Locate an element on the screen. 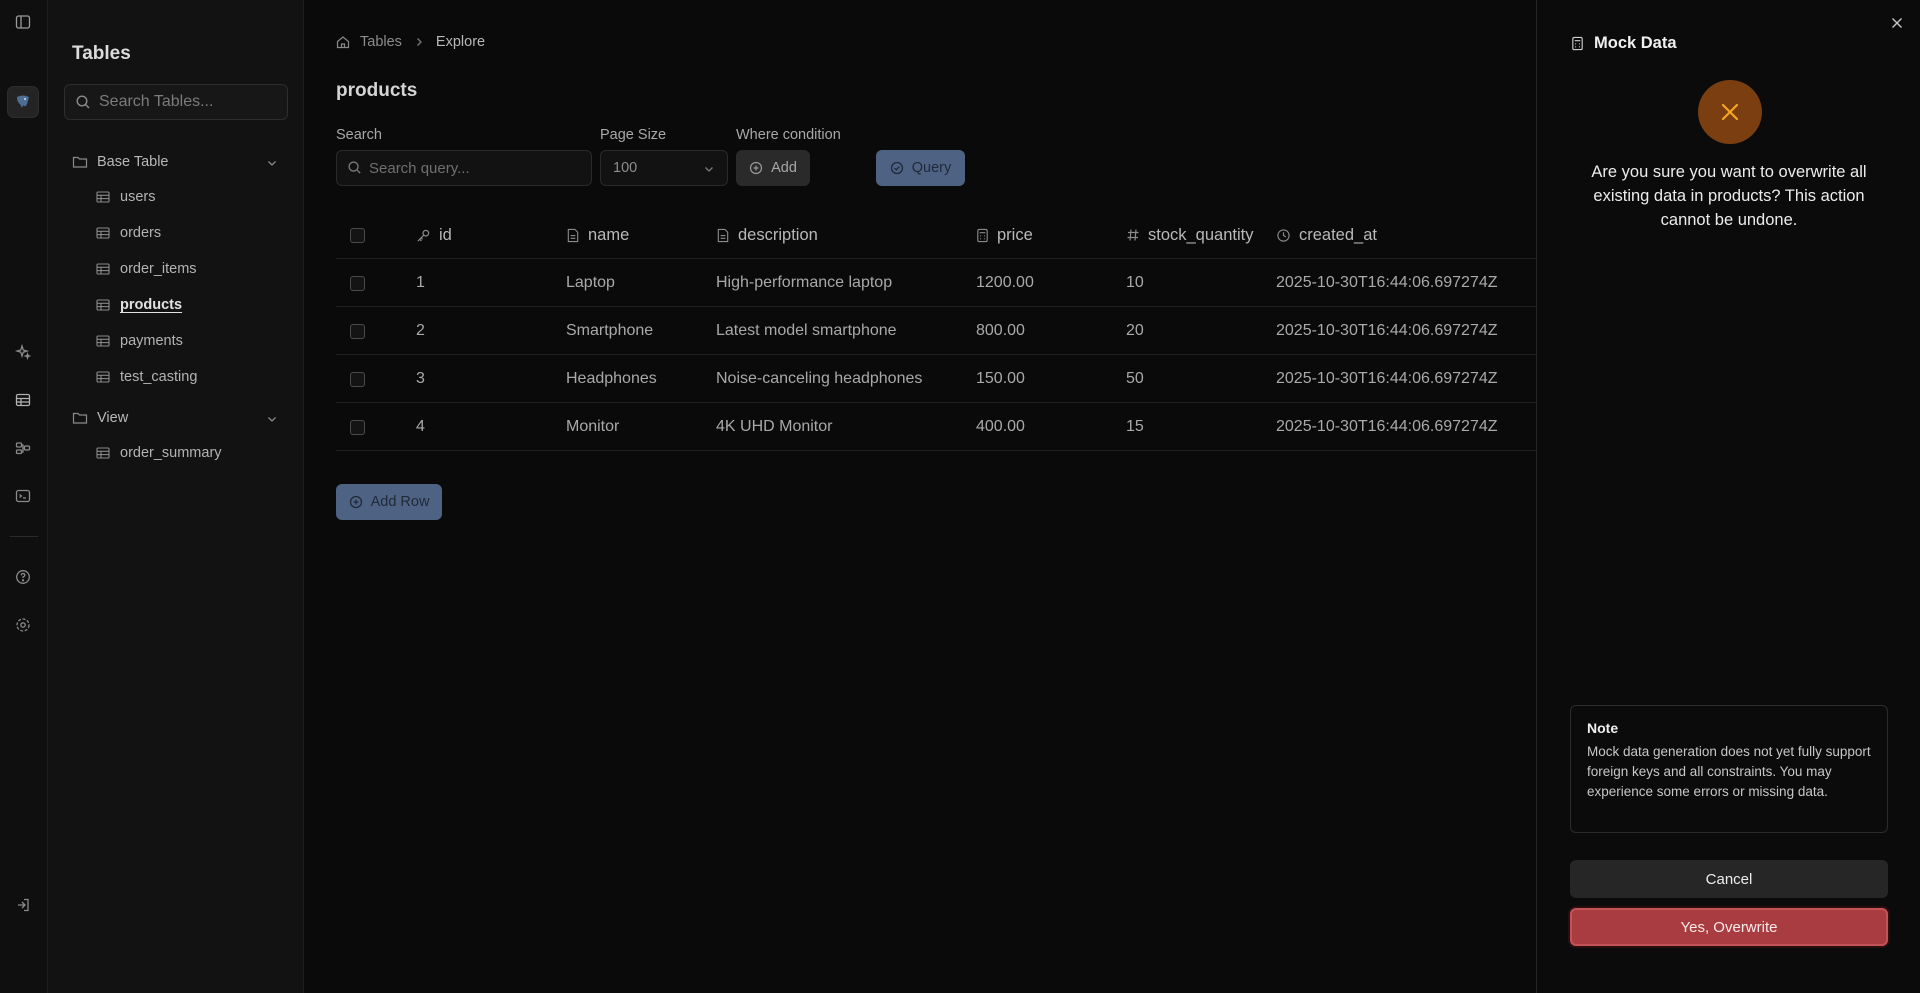 This screenshot has width=1920, height=993. search-icon is located at coordinates (354, 170).